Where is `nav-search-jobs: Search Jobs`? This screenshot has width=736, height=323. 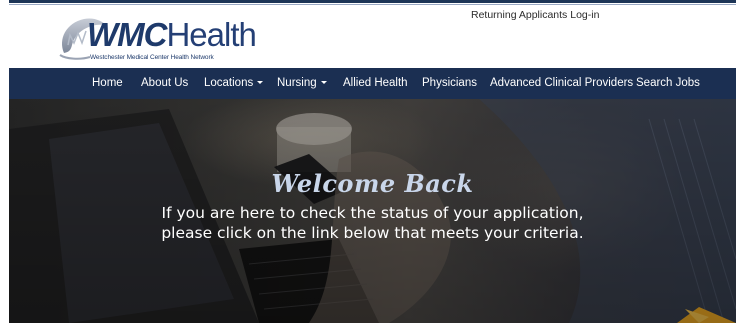 nav-search-jobs: Search Jobs is located at coordinates (668, 83).